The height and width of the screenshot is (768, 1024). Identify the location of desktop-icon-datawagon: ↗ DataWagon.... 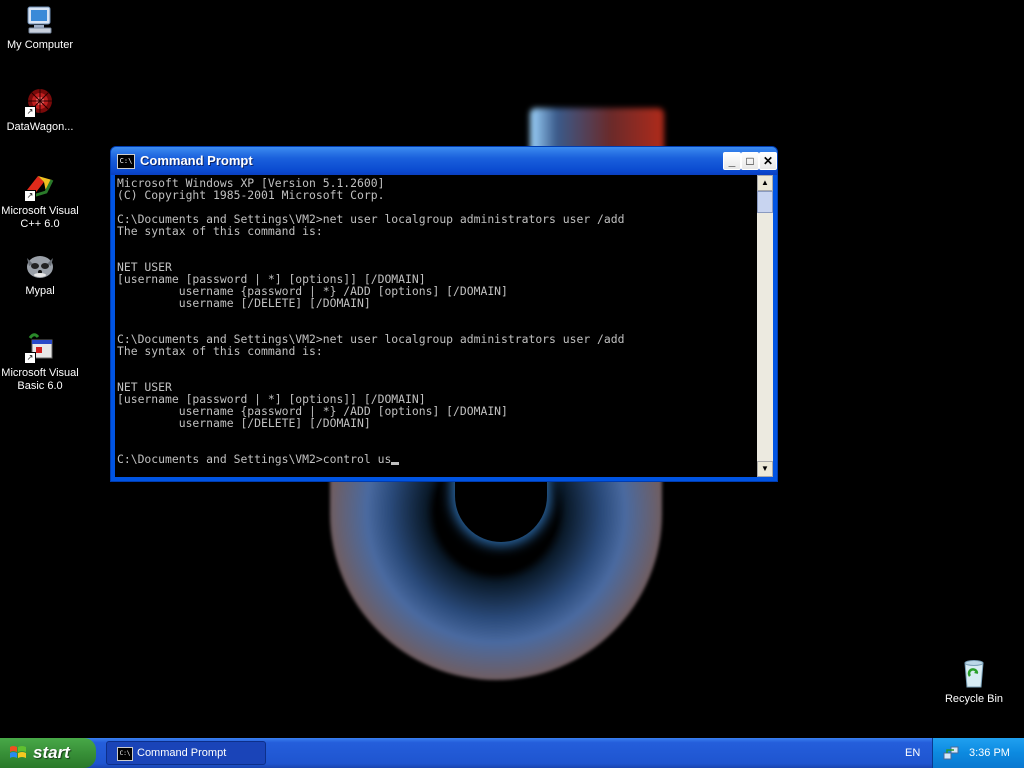
(40, 110).